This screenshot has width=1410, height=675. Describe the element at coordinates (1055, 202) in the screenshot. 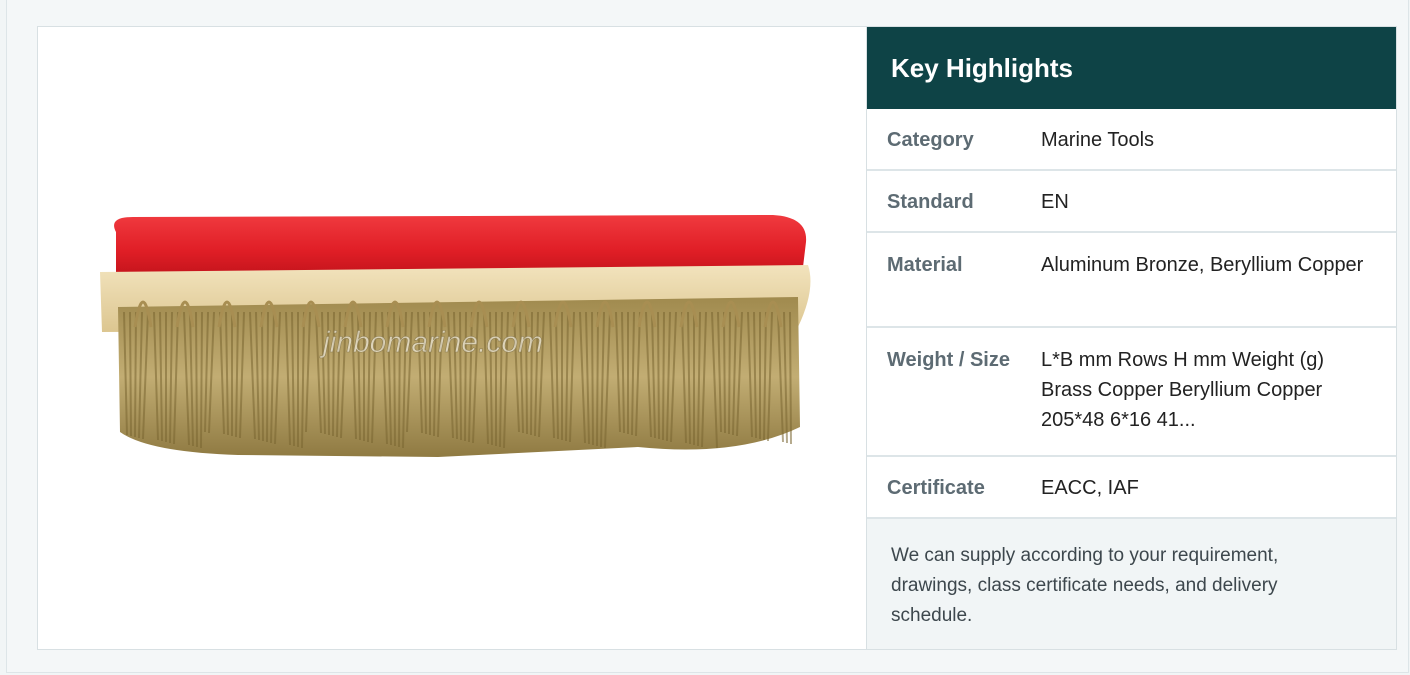

I see `spec-value: EN` at that location.